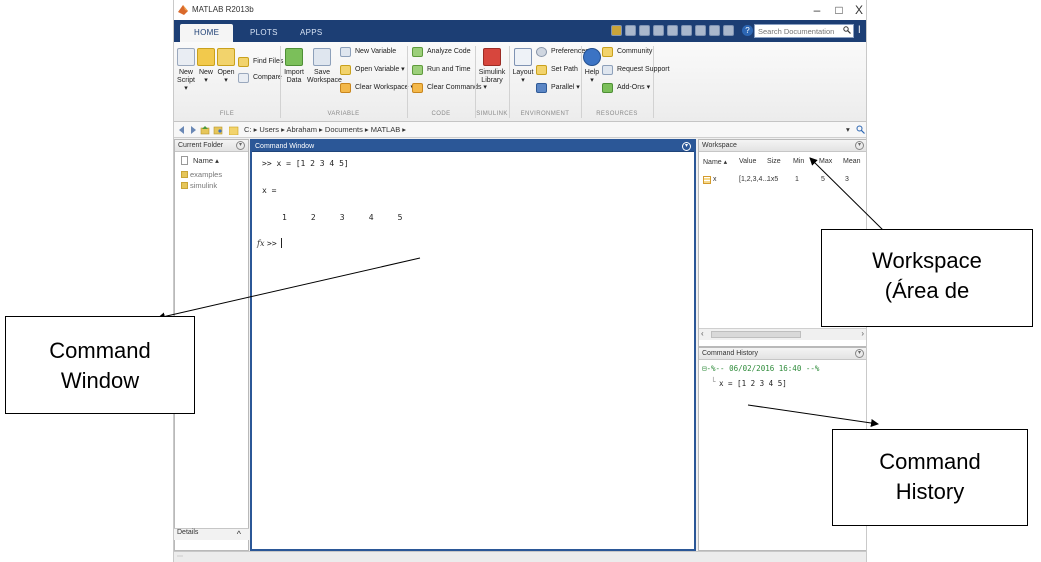 The width and height of the screenshot is (1041, 562). What do you see at coordinates (376, 51) in the screenshot?
I see `new-variable-label: New Variable` at bounding box center [376, 51].